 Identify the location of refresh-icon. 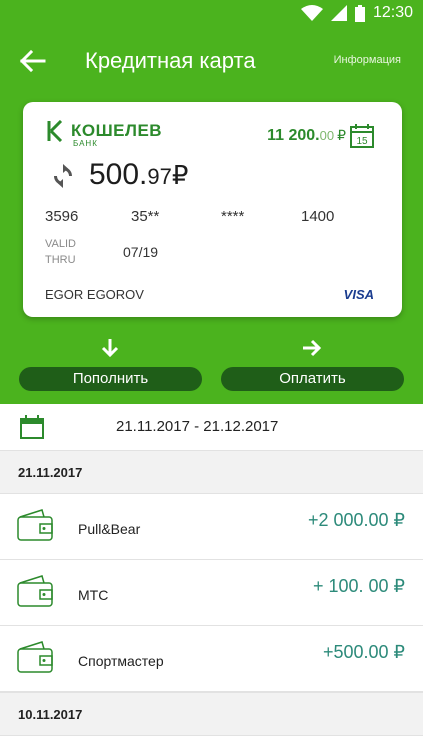
(63, 176).